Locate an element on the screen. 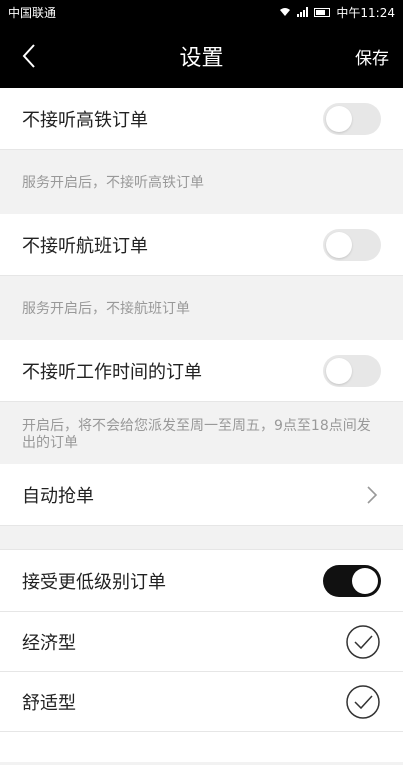 This screenshot has width=403, height=765. nav-bar: 设置 保存 is located at coordinates (201, 56).